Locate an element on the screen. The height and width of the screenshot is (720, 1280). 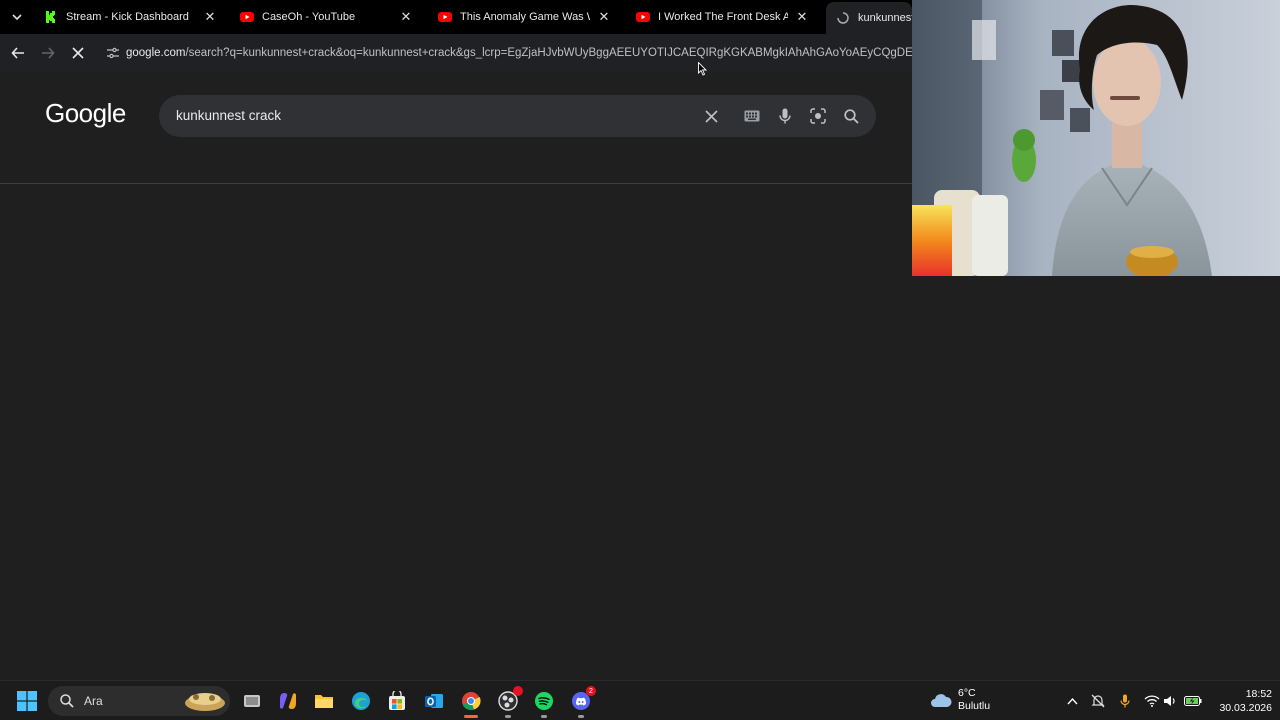
windows-taskbar: Ara 2 6°C Bulutlu 18:52 30.03.2026 is located at coordinates (640, 700).